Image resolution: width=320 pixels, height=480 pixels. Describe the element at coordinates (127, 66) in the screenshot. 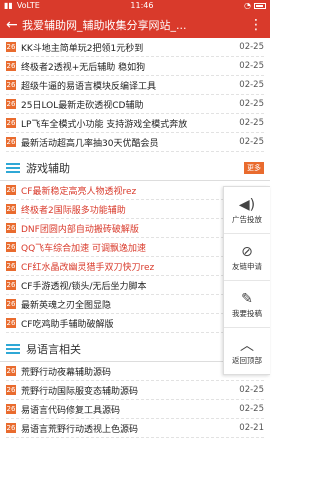

I see `item-title: 终极者2透视+无后辅助 稳如狗` at that location.